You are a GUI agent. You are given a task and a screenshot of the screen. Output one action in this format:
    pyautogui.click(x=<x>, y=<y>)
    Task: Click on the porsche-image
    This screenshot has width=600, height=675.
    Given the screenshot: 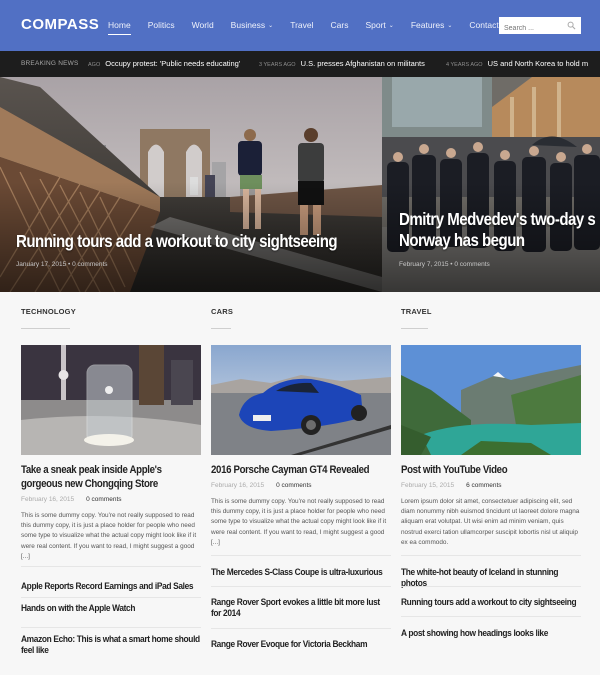 What is the action you would take?
    pyautogui.click(x=301, y=400)
    